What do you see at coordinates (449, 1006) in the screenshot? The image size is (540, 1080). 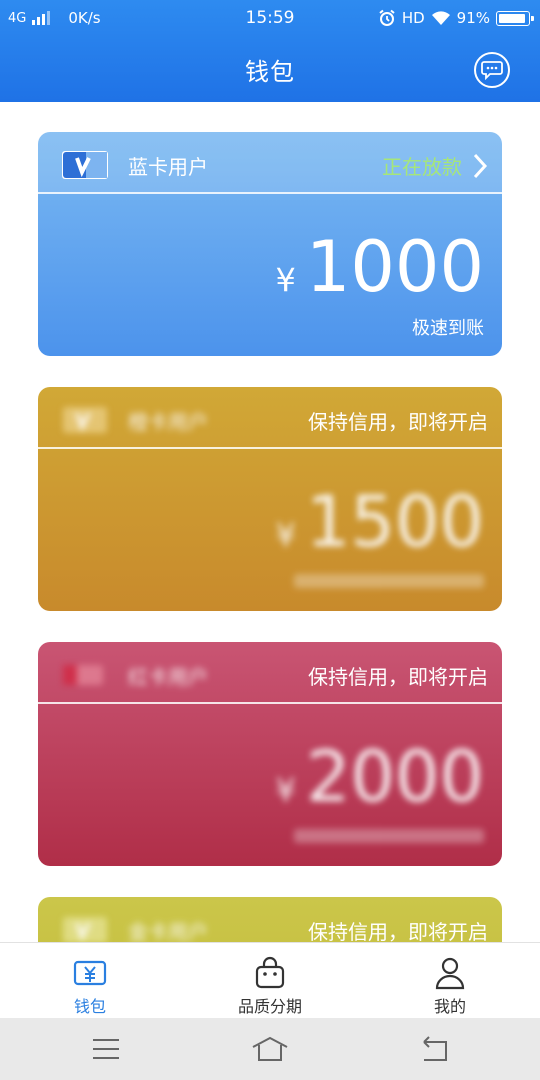 I see `tab-label: 我的` at bounding box center [449, 1006].